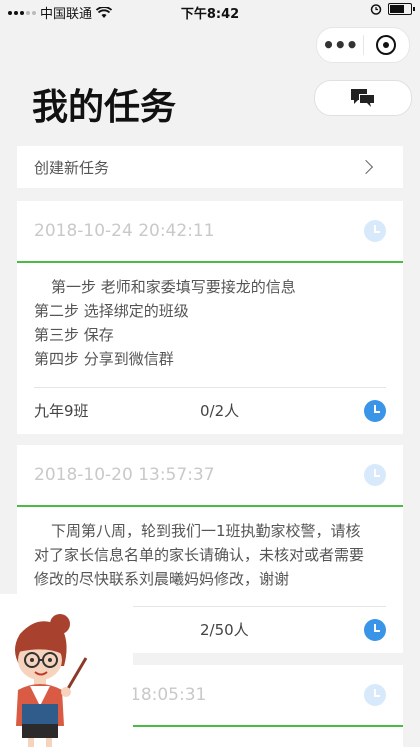  What do you see at coordinates (199, 555) in the screenshot?
I see `task-line: 对了家长信息名单的家长请确认，未核对或者需要` at bounding box center [199, 555].